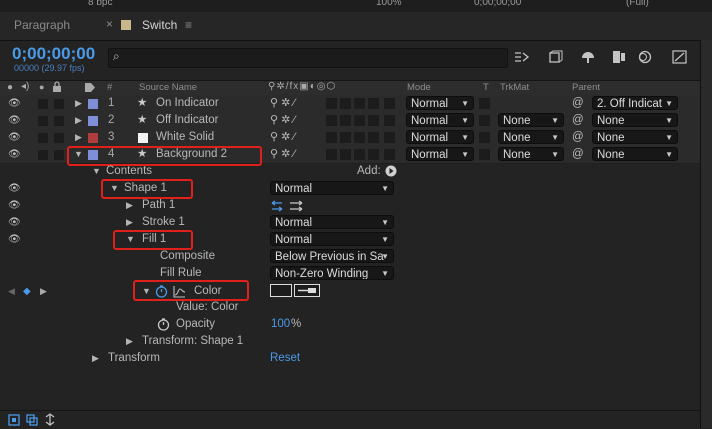  I want to click on in-out-stretch-toggle-icon, so click(50, 419).